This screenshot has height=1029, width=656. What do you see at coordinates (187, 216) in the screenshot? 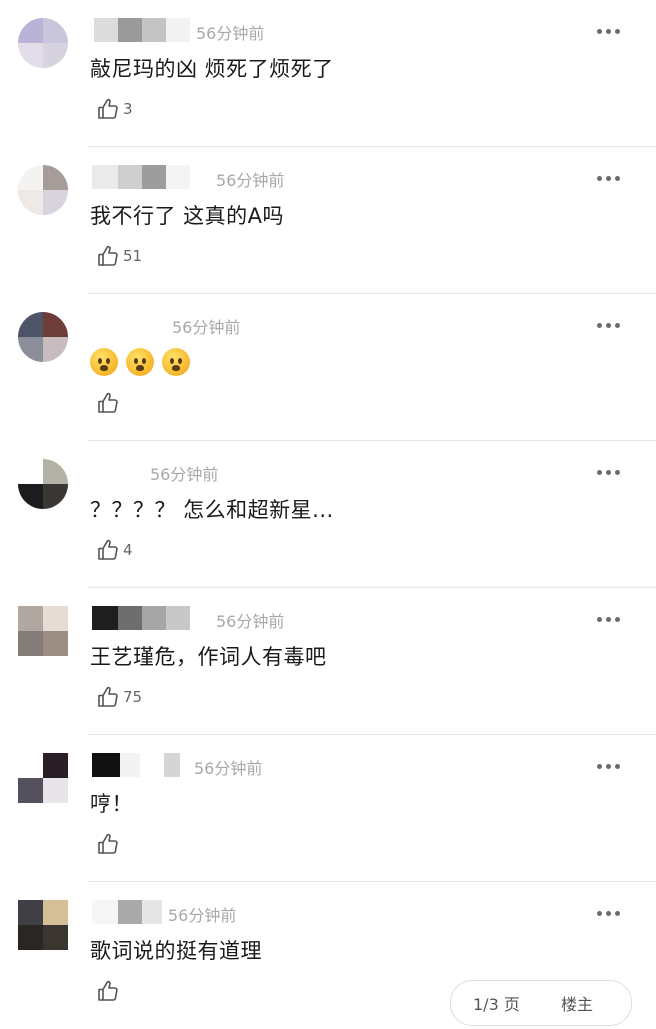
I see `comment-text: 我不行了 这真的A吗` at bounding box center [187, 216].